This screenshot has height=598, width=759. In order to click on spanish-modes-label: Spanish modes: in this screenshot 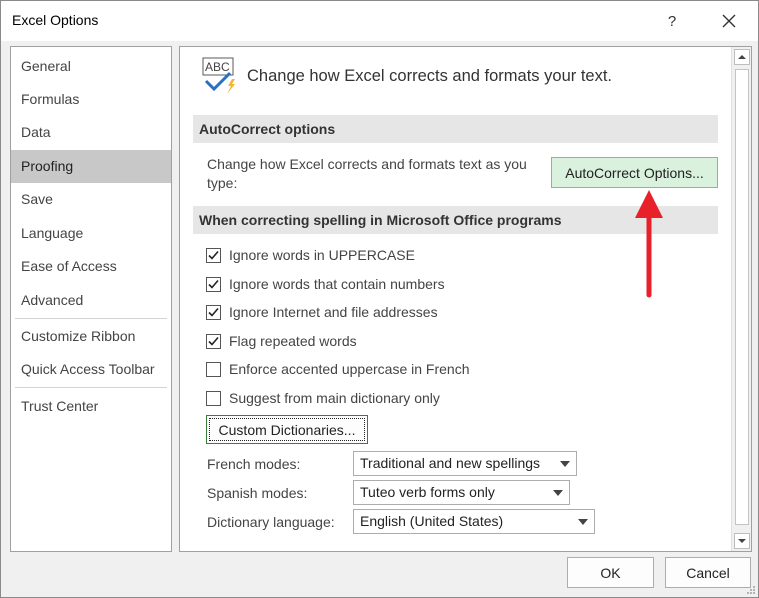, I will do `click(257, 493)`.